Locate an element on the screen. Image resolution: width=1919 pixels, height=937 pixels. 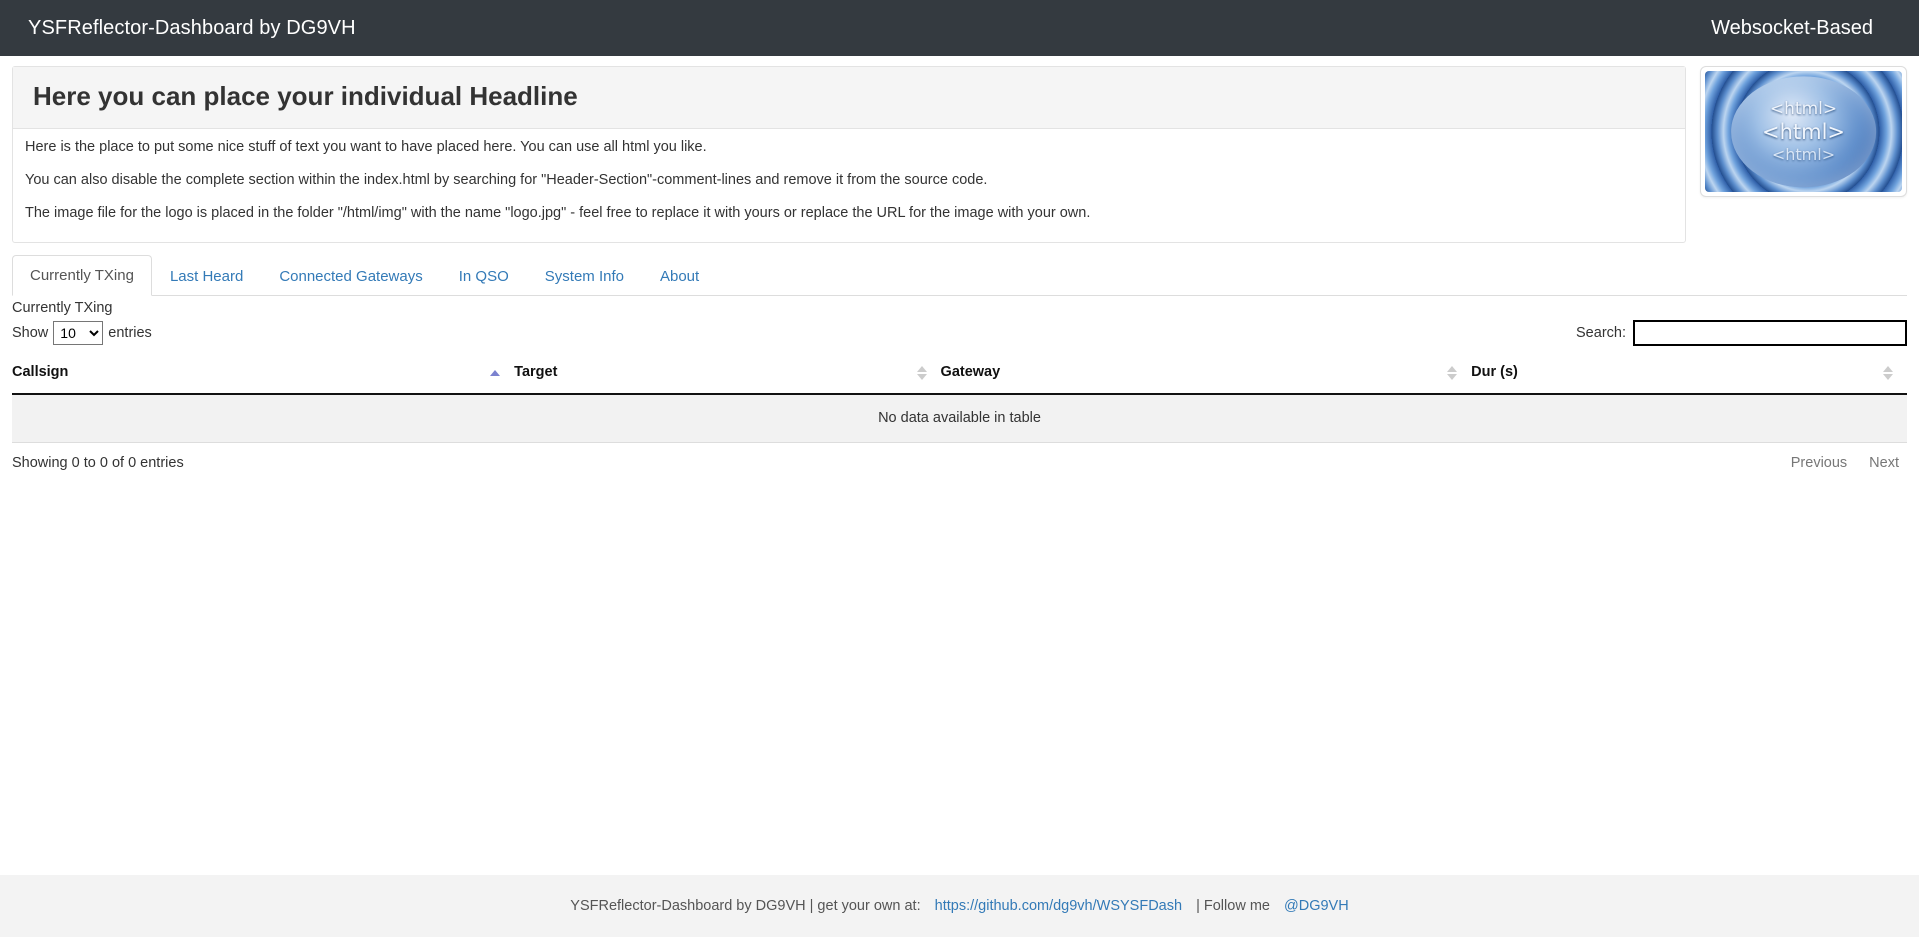
footer-github-link: https://github.com/dg9vh/WSYSFDash is located at coordinates (1058, 906).